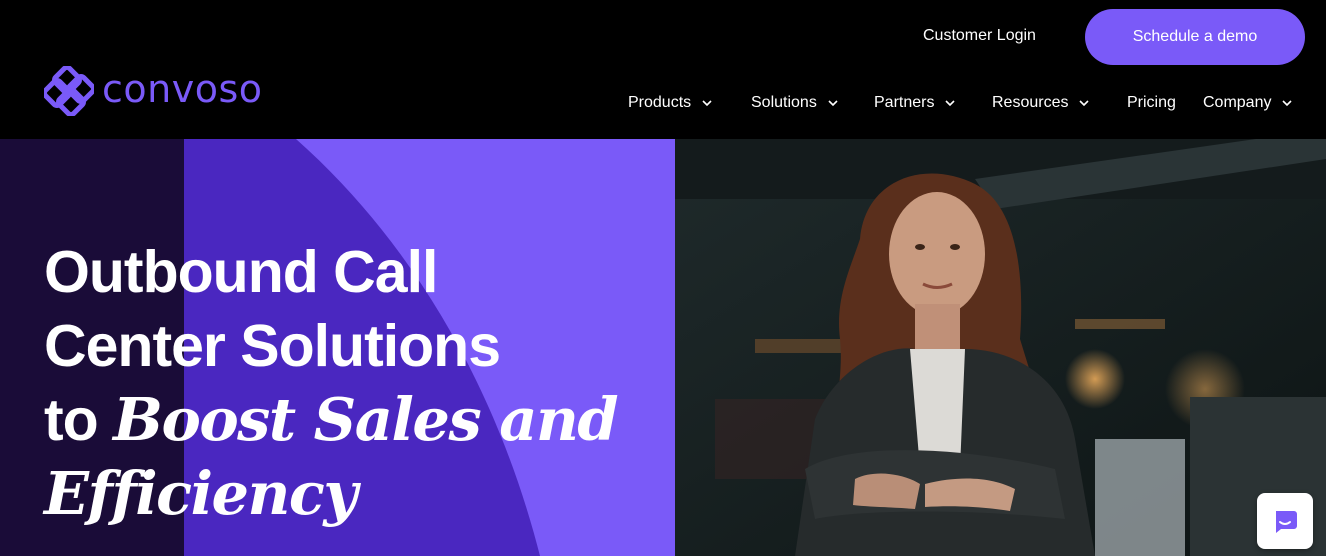 The image size is (1326, 556). What do you see at coordinates (201, 493) in the screenshot?
I see `hero-line-4-italic: Efficiency` at bounding box center [201, 493].